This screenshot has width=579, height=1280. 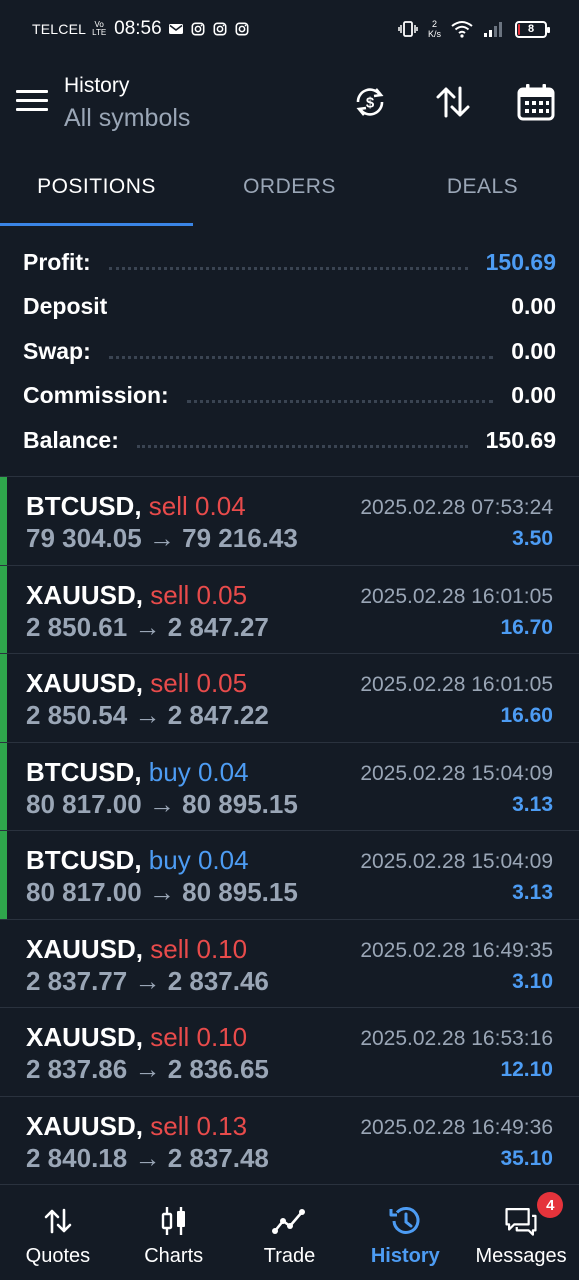 I want to click on nav-messages: Messages 4, so click(x=521, y=1234).